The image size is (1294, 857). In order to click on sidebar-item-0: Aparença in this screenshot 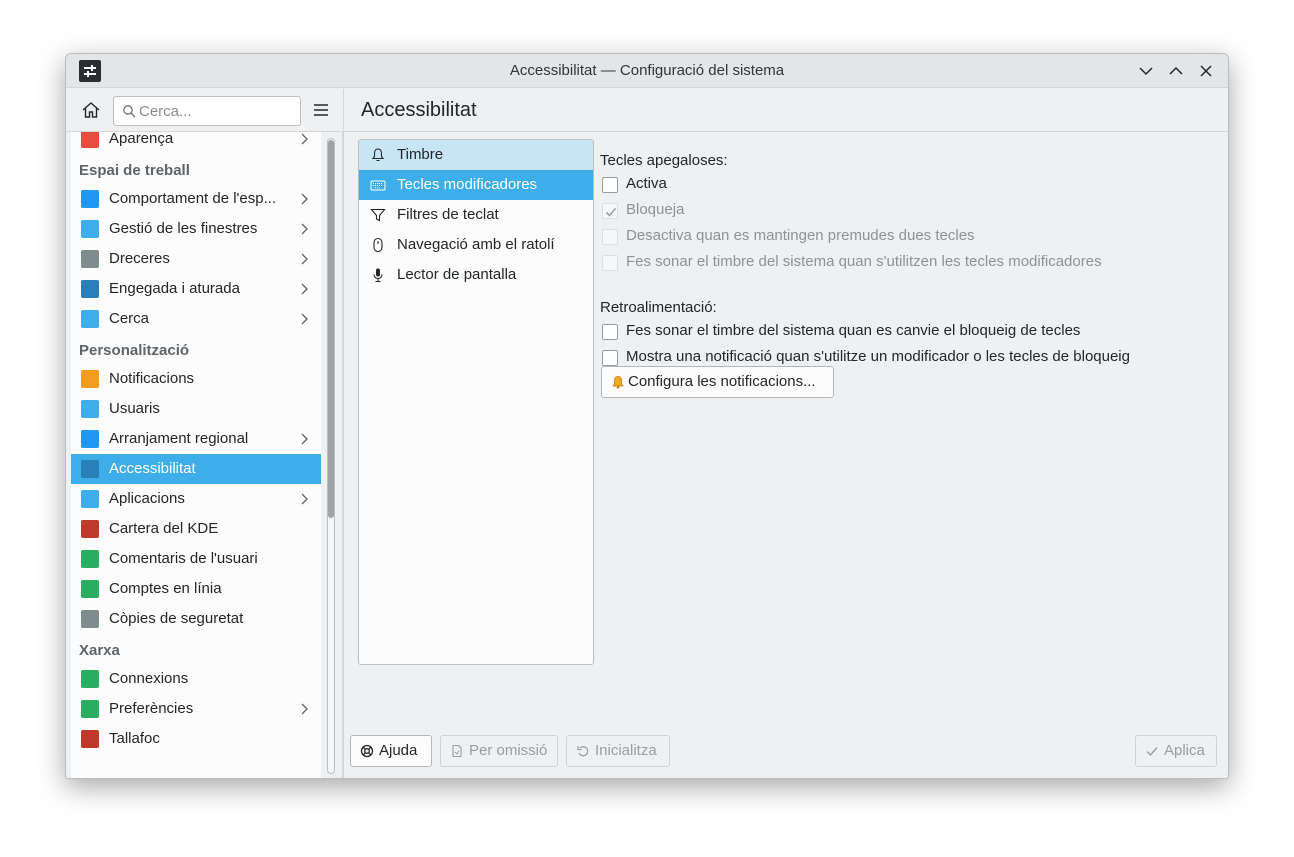, I will do `click(196, 143)`.